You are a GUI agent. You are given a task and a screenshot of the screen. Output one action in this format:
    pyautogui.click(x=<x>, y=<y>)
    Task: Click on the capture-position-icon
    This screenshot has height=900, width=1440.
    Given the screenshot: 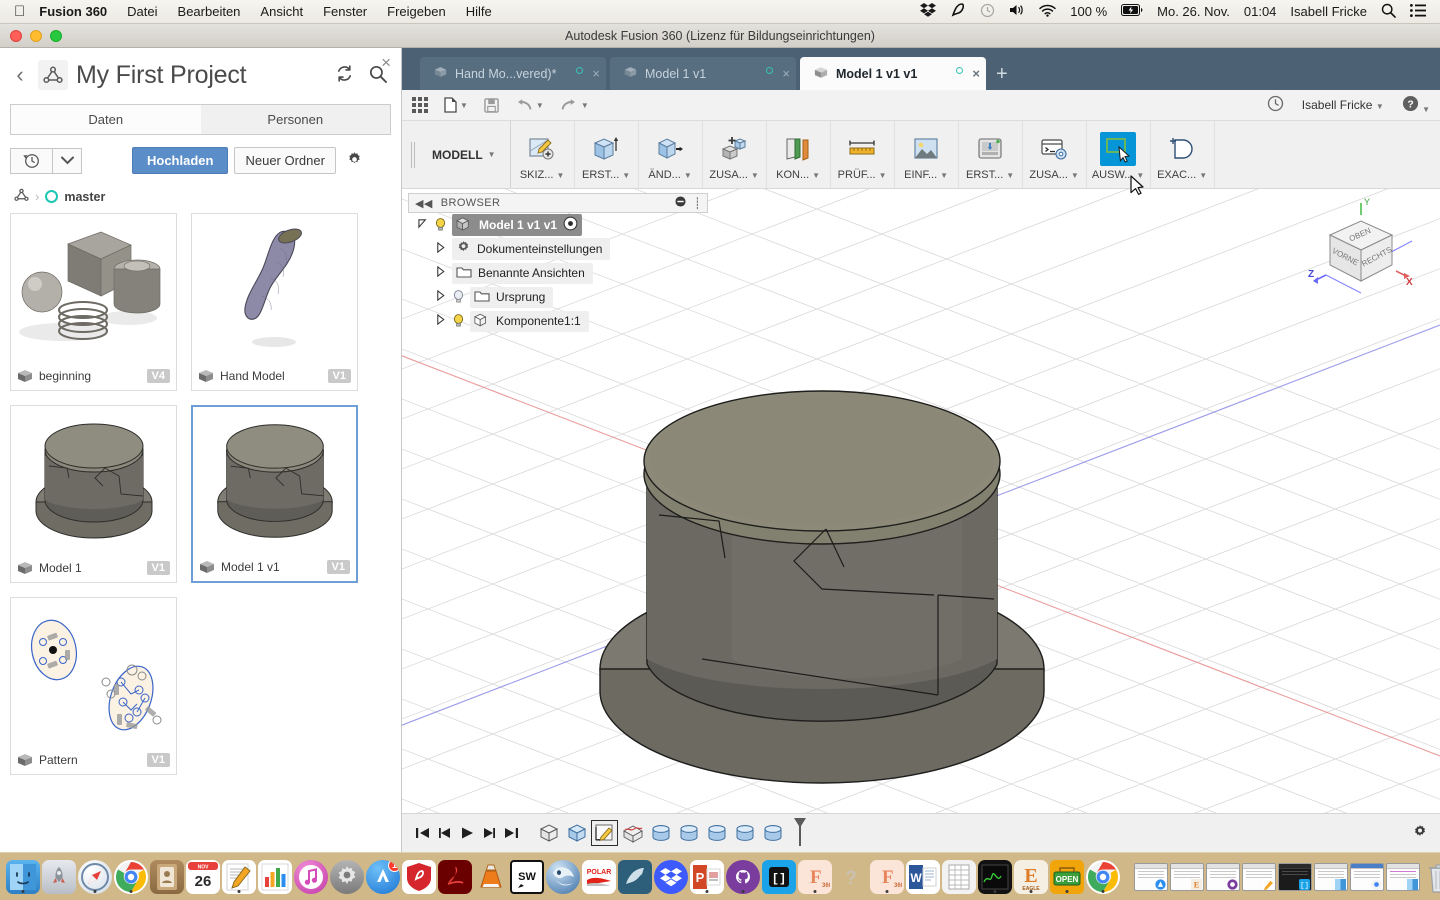 What is the action you would take?
    pyautogui.click(x=570, y=225)
    